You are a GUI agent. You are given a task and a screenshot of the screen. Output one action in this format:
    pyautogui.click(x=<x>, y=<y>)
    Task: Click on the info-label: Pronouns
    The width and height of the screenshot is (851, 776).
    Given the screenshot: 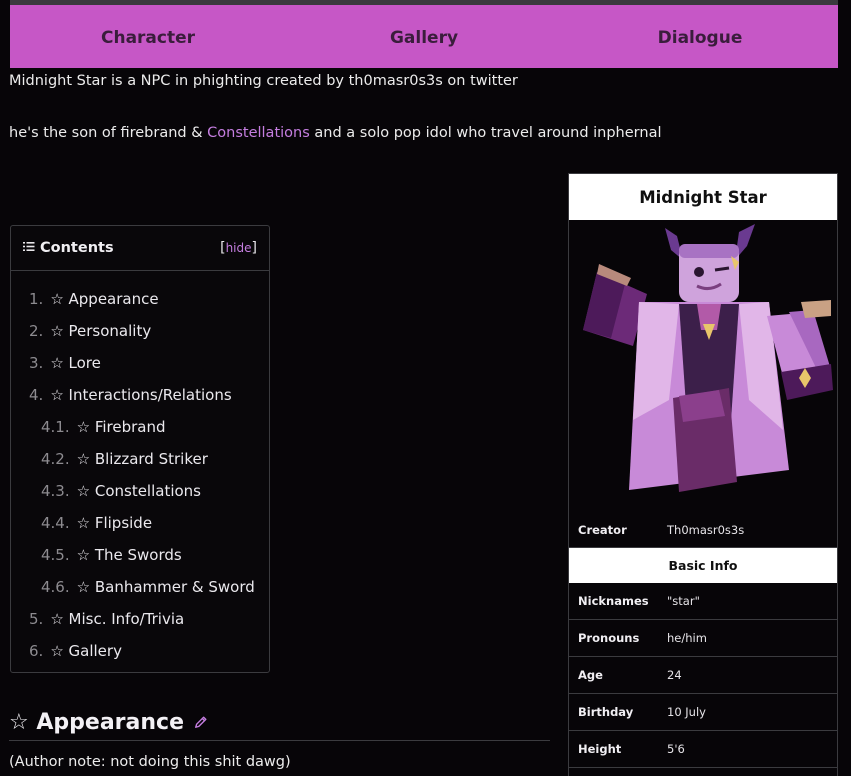 What is the action you would take?
    pyautogui.click(x=609, y=638)
    